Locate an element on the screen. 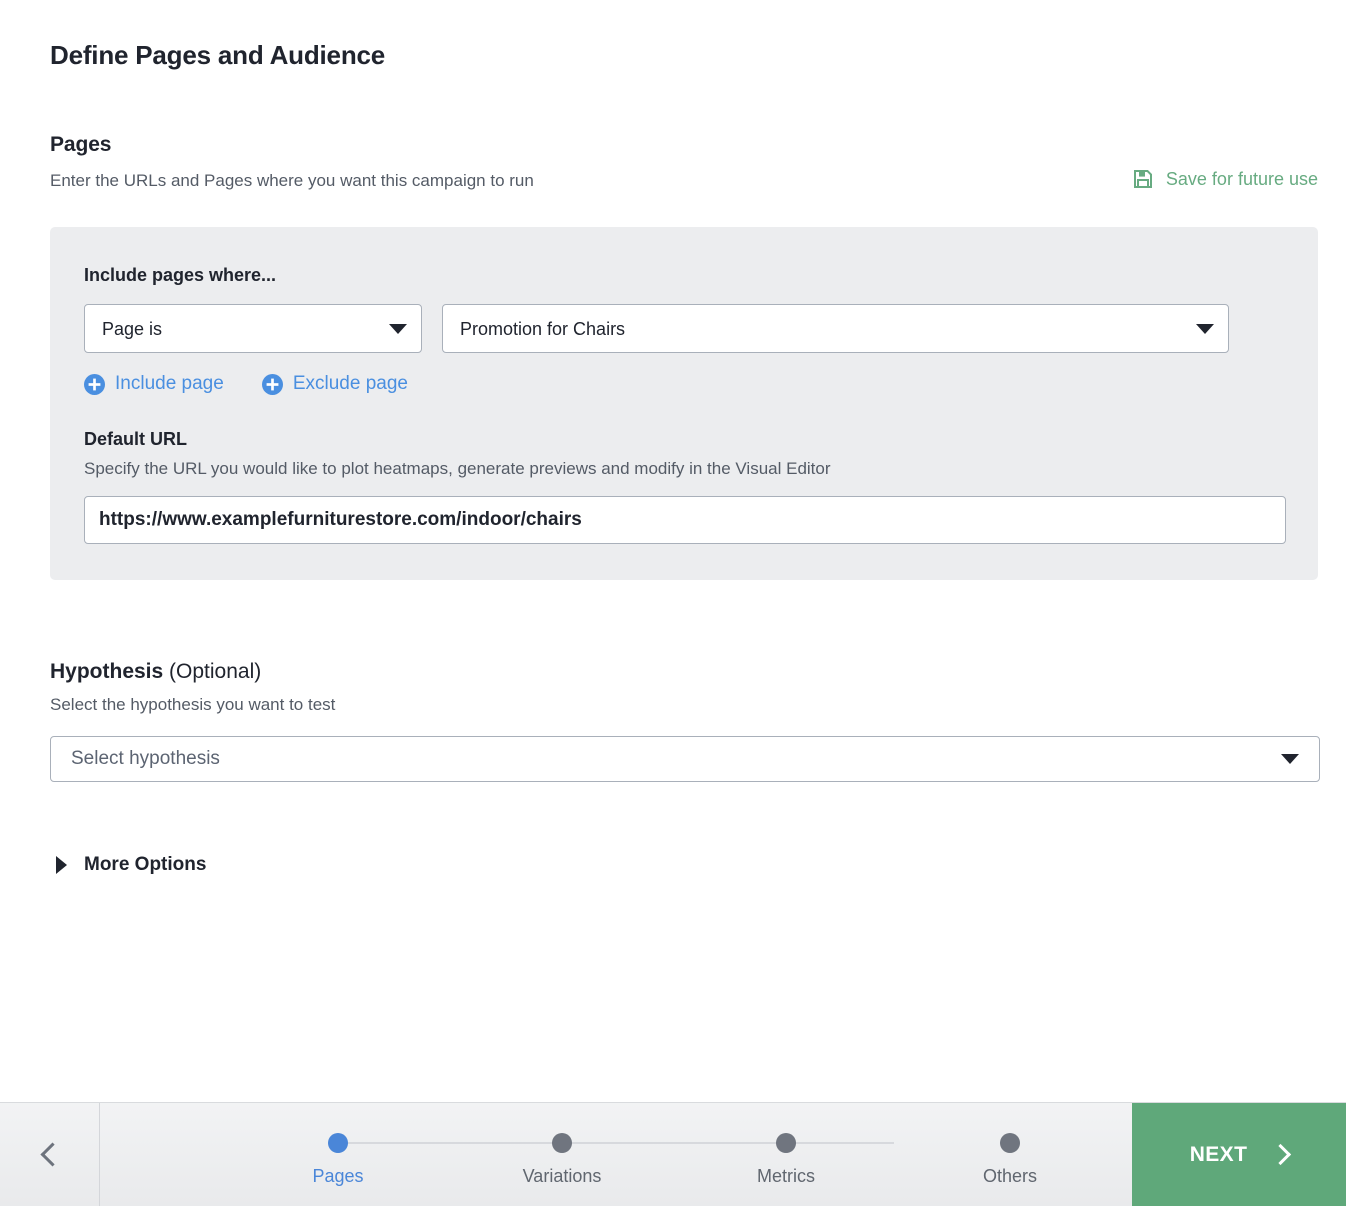 Image resolution: width=1346 pixels, height=1206 pixels. page-link-actions: Include page Exclude page is located at coordinates (685, 384).